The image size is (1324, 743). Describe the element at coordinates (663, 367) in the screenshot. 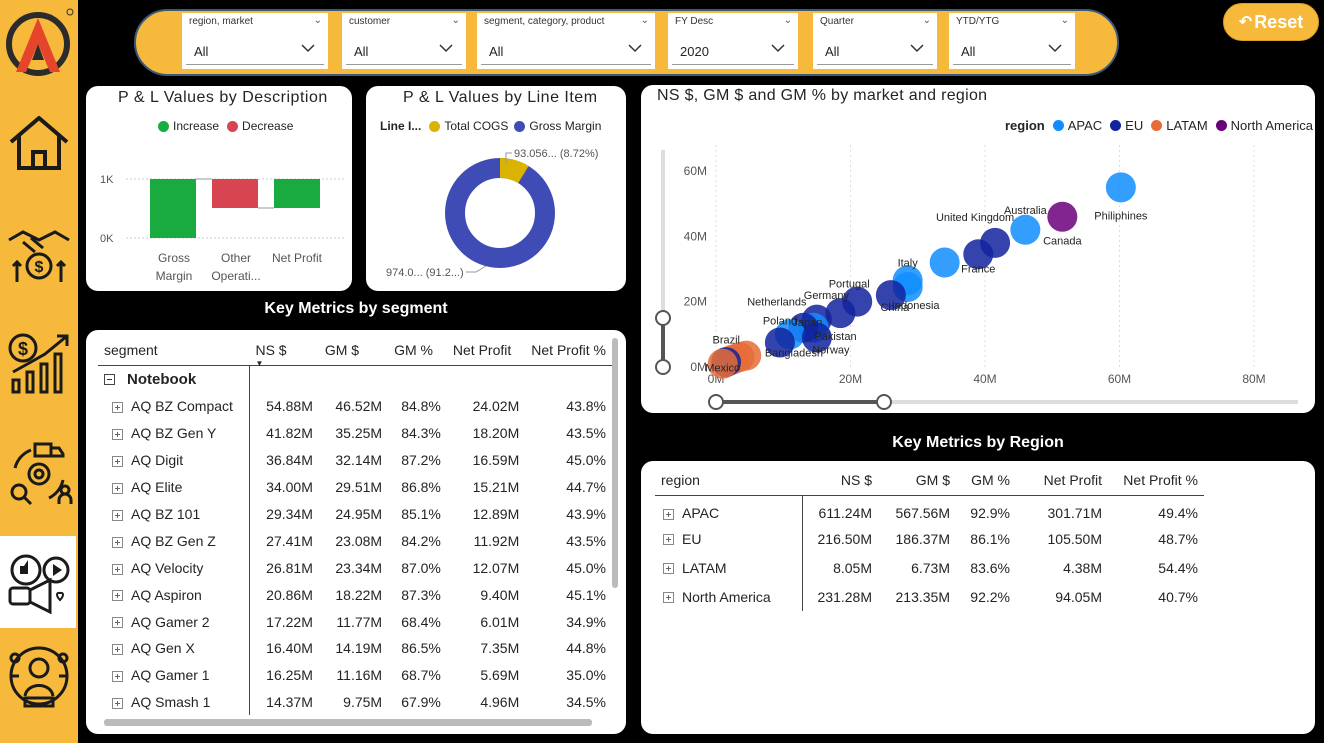

I see `y-zoom-handle-bottom` at that location.